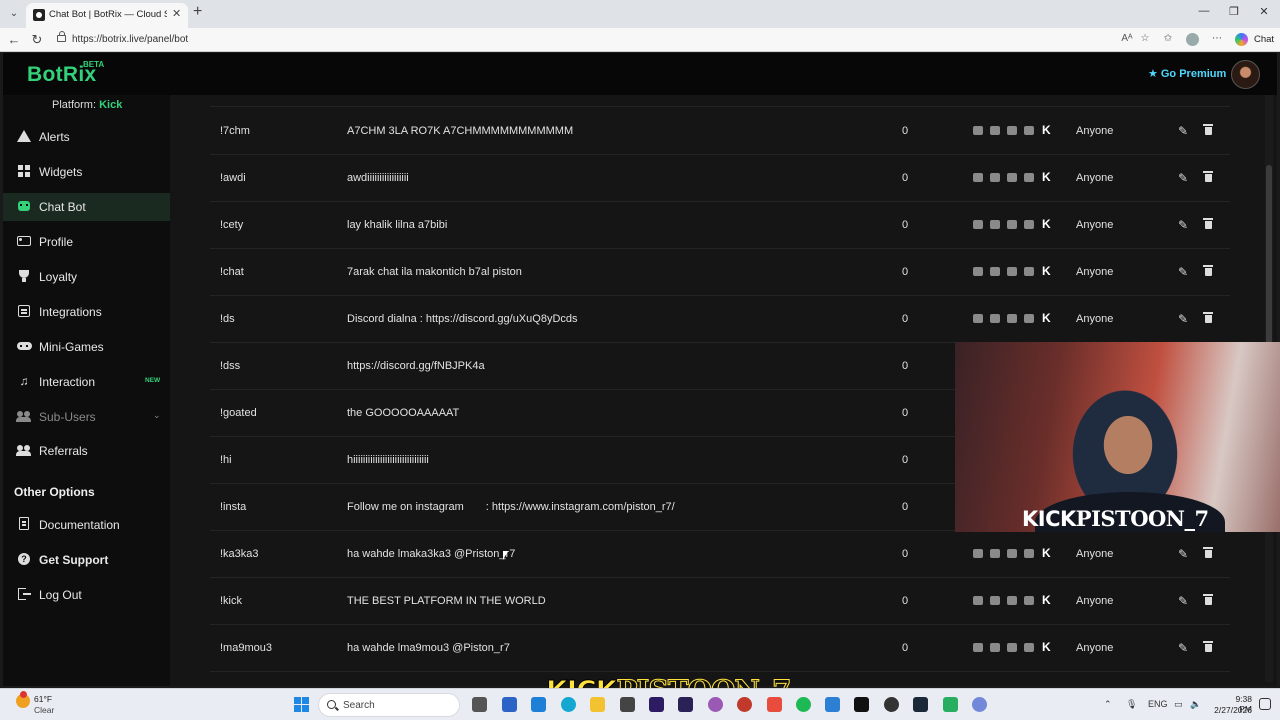 This screenshot has width=1280, height=720. Describe the element at coordinates (301, 704) in the screenshot. I see `windows-start-icon` at that location.